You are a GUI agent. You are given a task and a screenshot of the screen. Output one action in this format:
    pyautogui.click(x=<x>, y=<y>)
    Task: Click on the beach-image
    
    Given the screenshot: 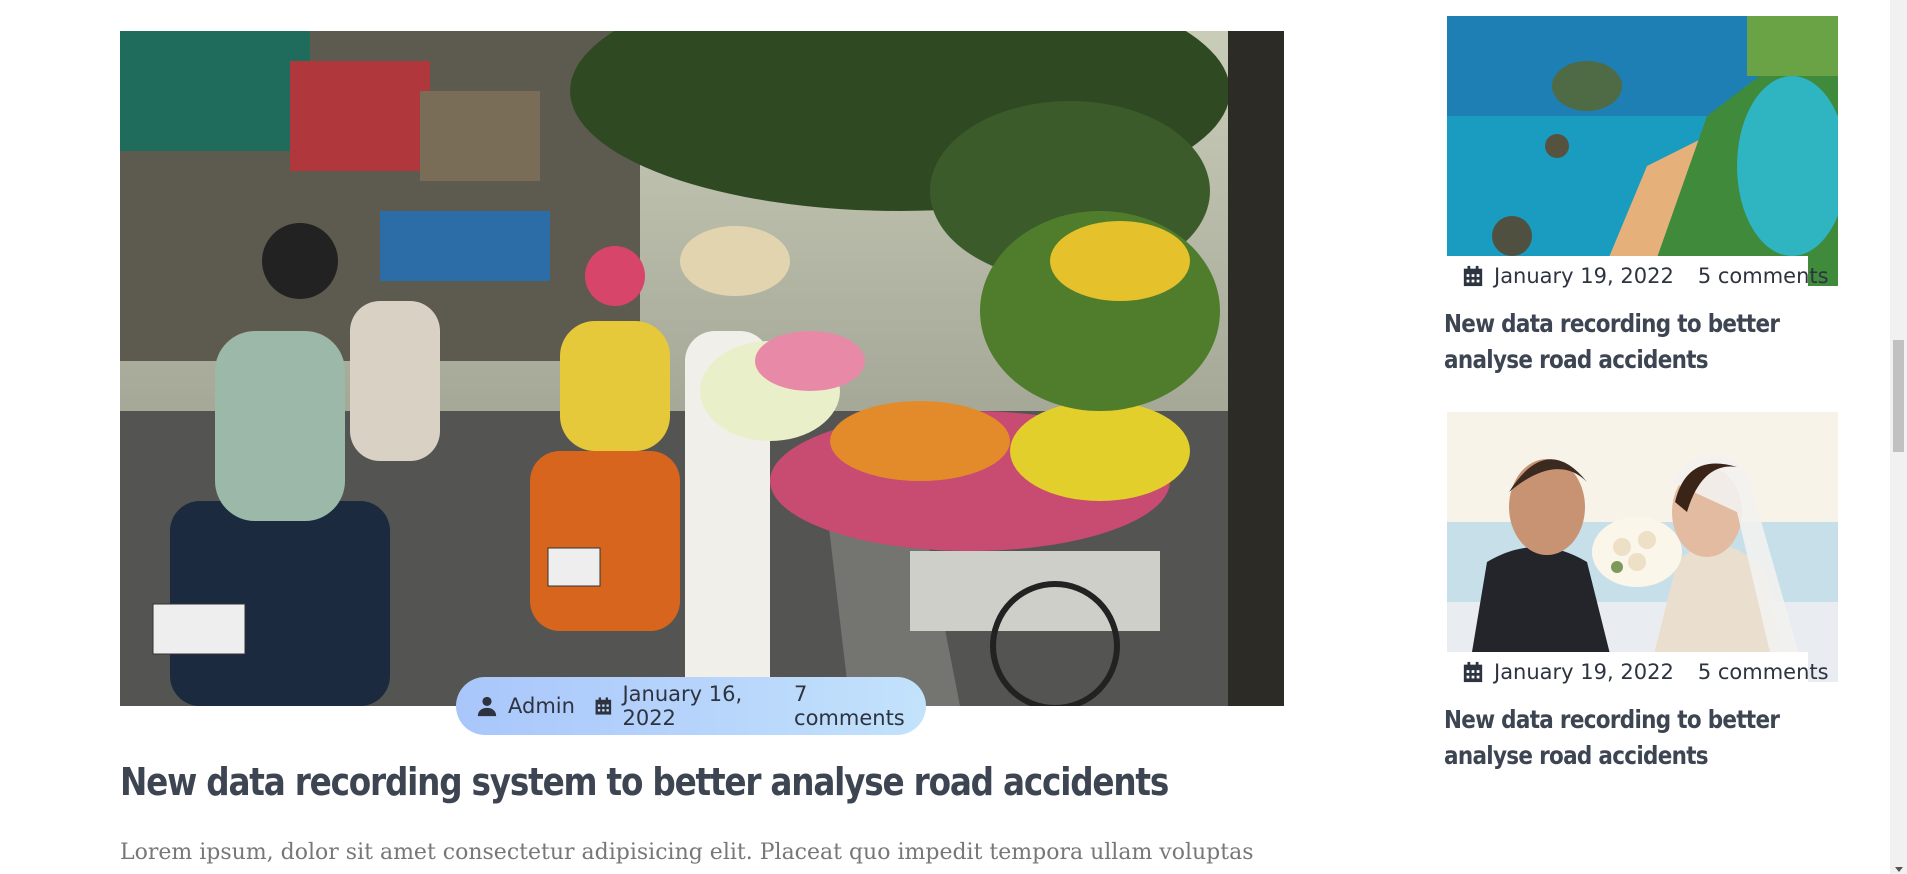 What is the action you would take?
    pyautogui.click(x=1642, y=151)
    